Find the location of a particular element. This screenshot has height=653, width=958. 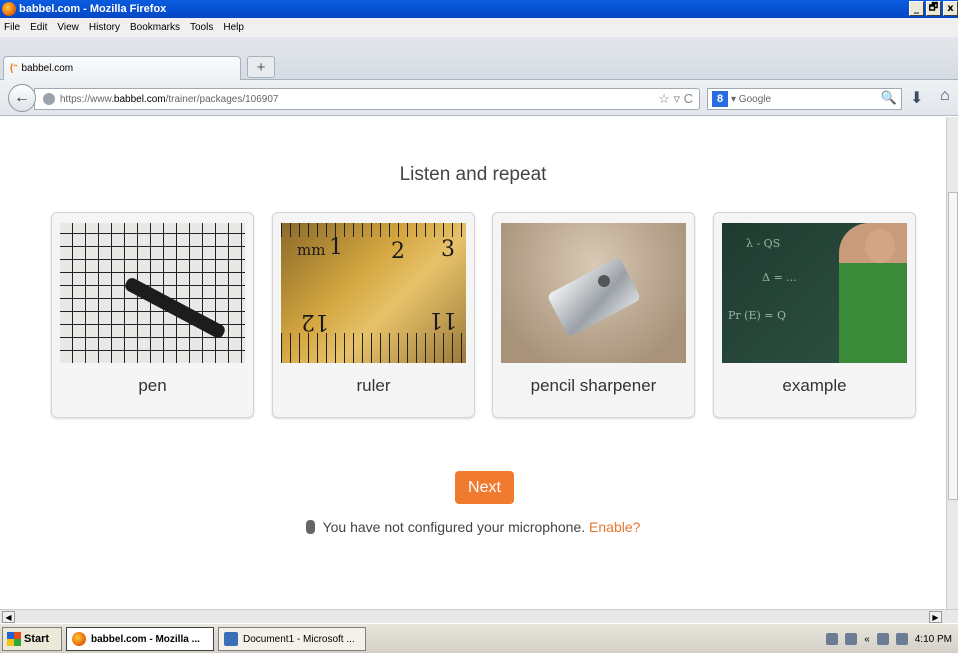

system-tray: « 4:10 PM is located at coordinates (889, 639).